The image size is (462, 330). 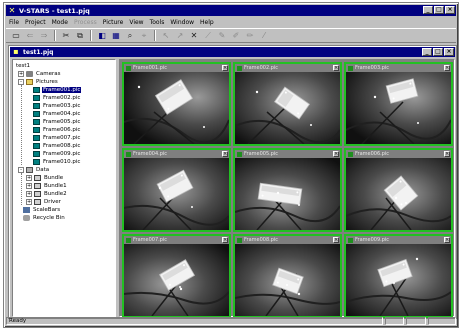 I want to click on tree-item-frame: Frame008.pic, so click(x=57, y=146).